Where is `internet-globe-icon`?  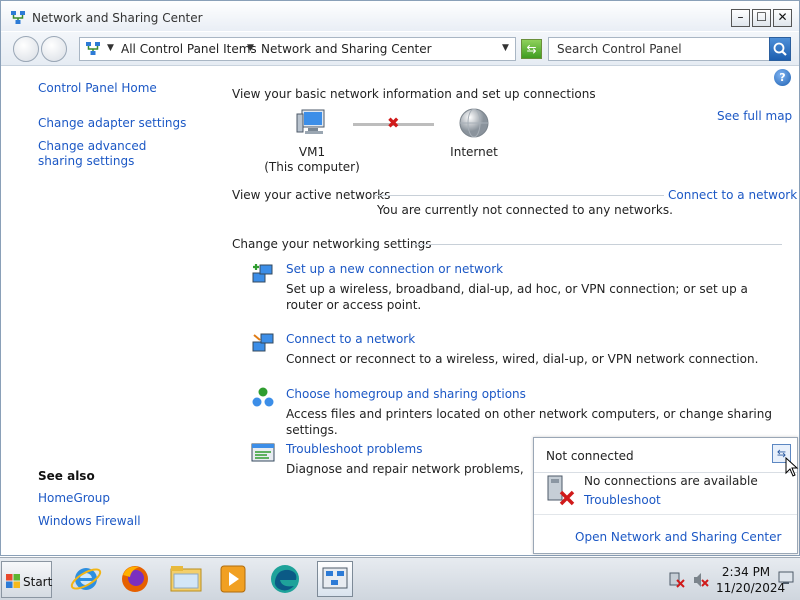 internet-globe-icon is located at coordinates (474, 124).